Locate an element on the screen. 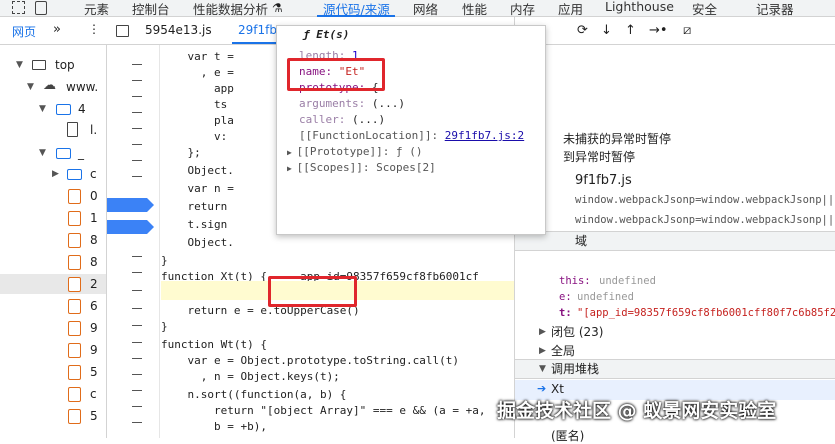 Image resolution: width=835 pixels, height=444 pixels. code-line: return is located at coordinates (194, 206).